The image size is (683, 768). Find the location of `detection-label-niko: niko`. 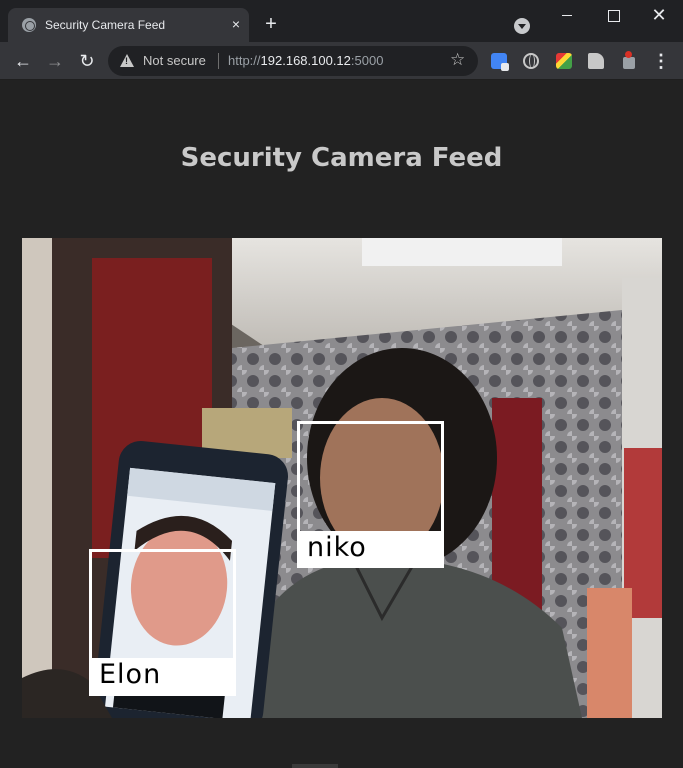

detection-label-niko: niko is located at coordinates (370, 549).